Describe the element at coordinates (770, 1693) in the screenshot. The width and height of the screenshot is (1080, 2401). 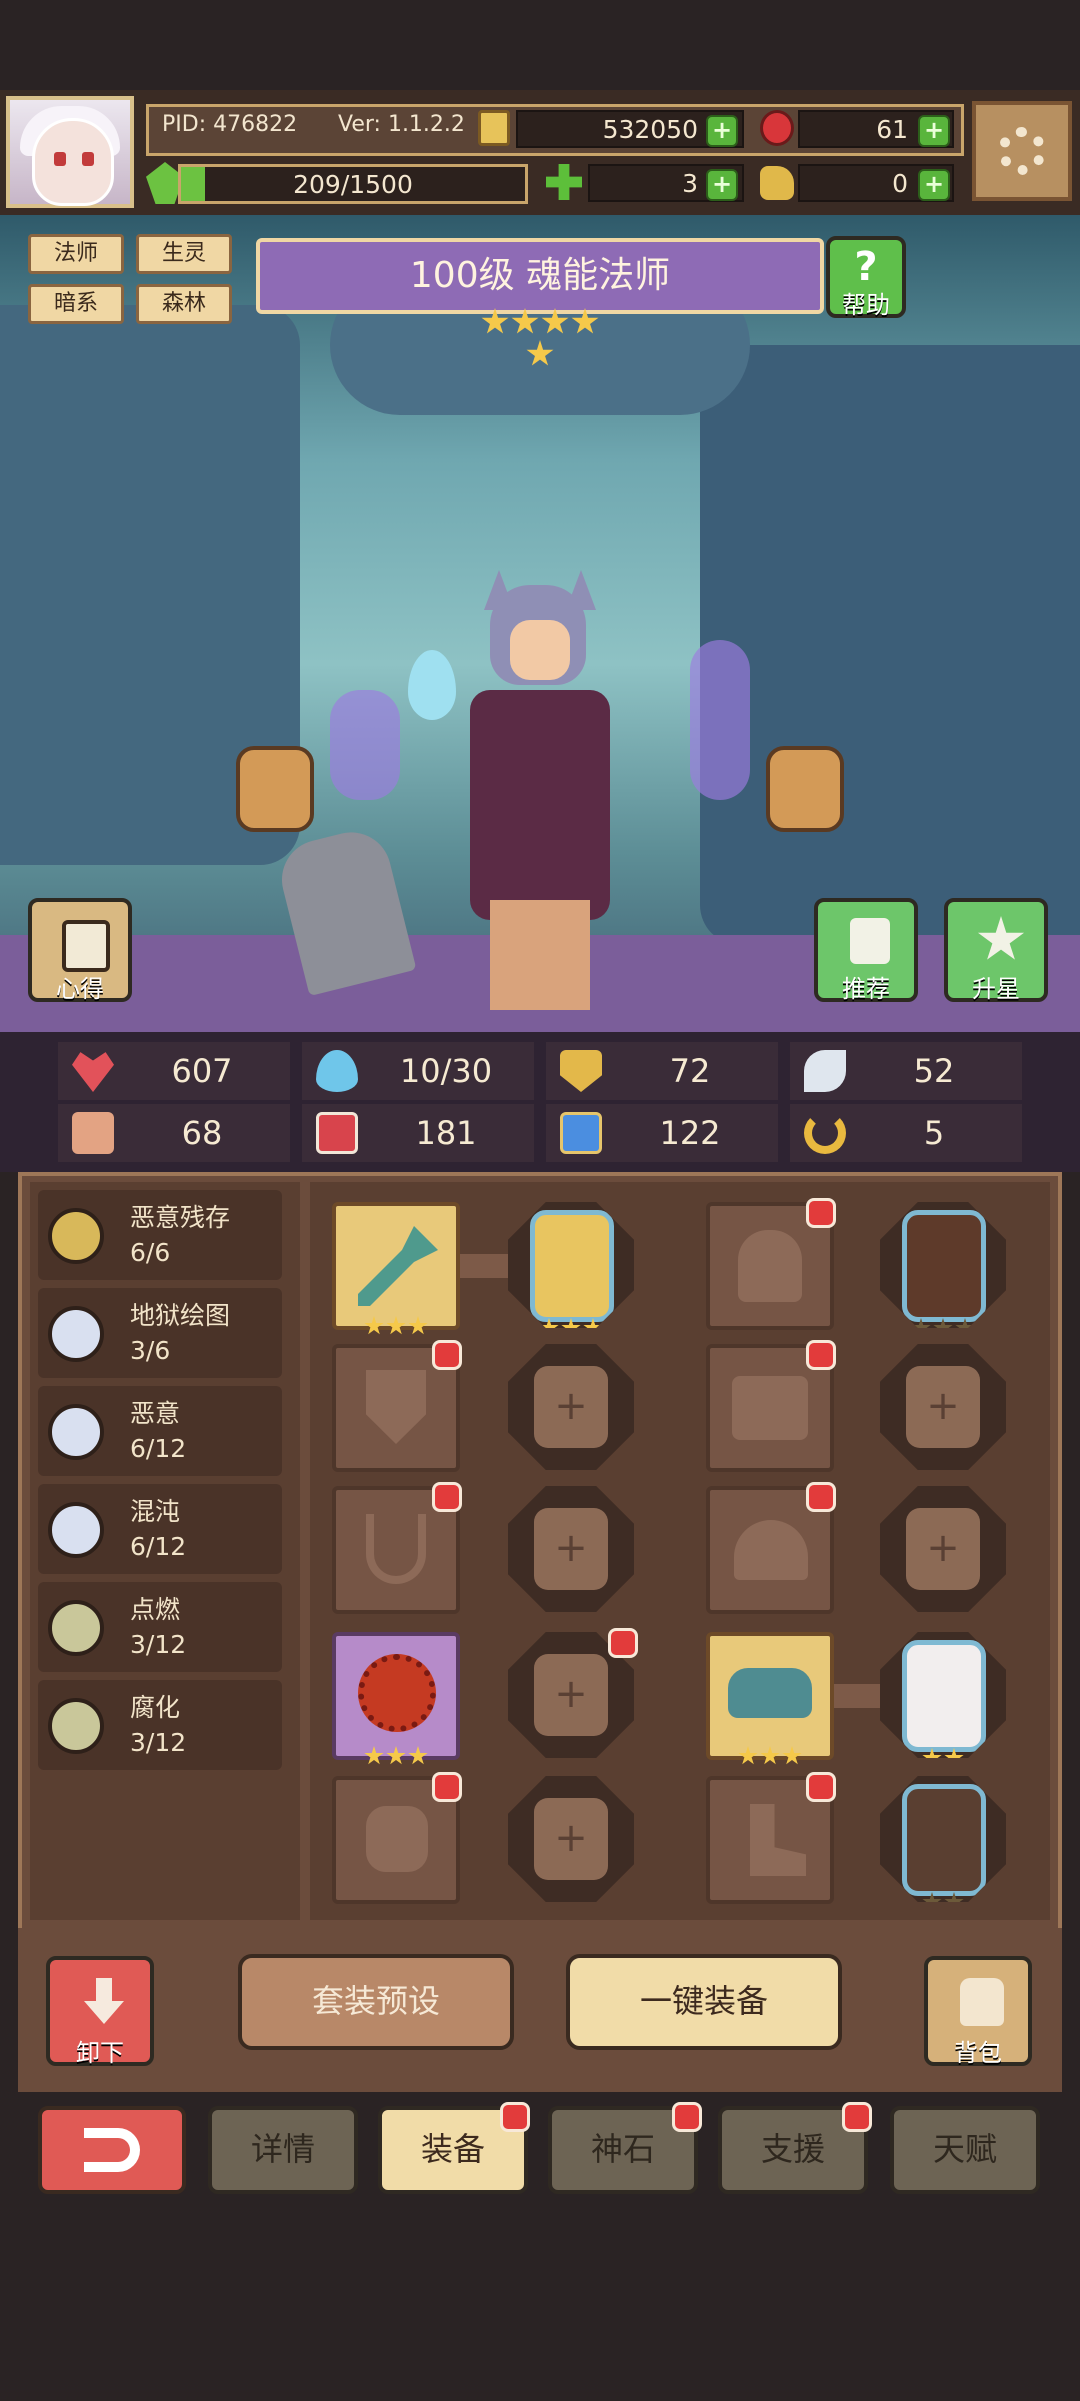
I see `mask-icon` at that location.